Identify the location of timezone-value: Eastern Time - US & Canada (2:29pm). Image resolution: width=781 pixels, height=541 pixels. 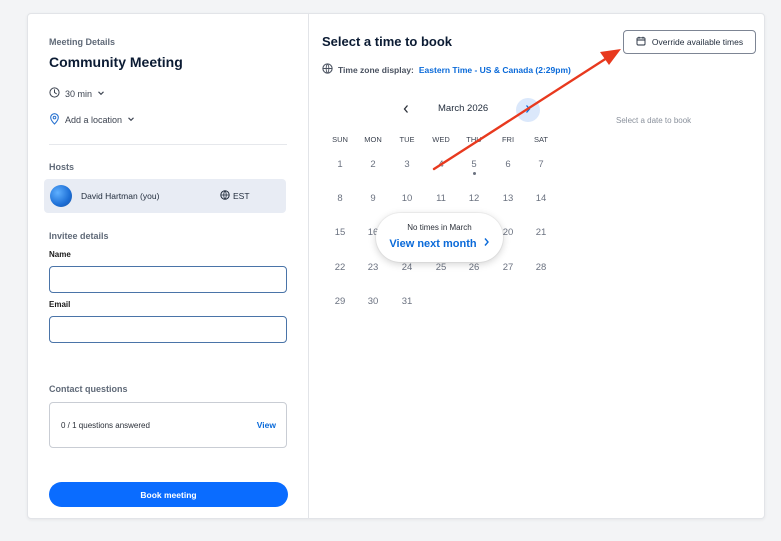
(495, 70).